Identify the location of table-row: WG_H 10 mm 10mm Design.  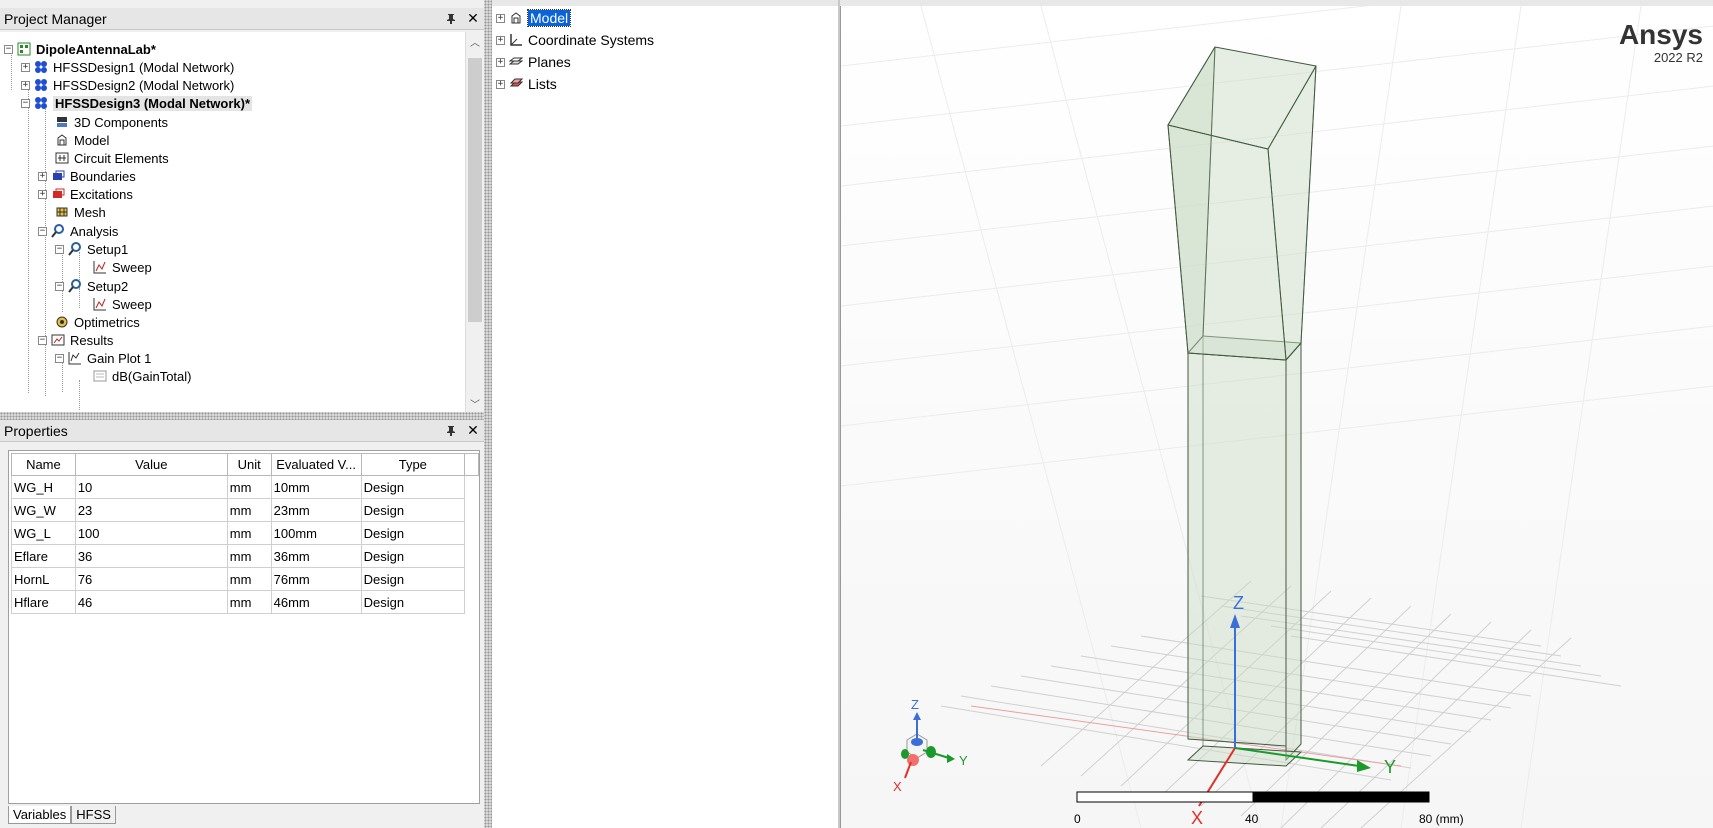
(245, 487).